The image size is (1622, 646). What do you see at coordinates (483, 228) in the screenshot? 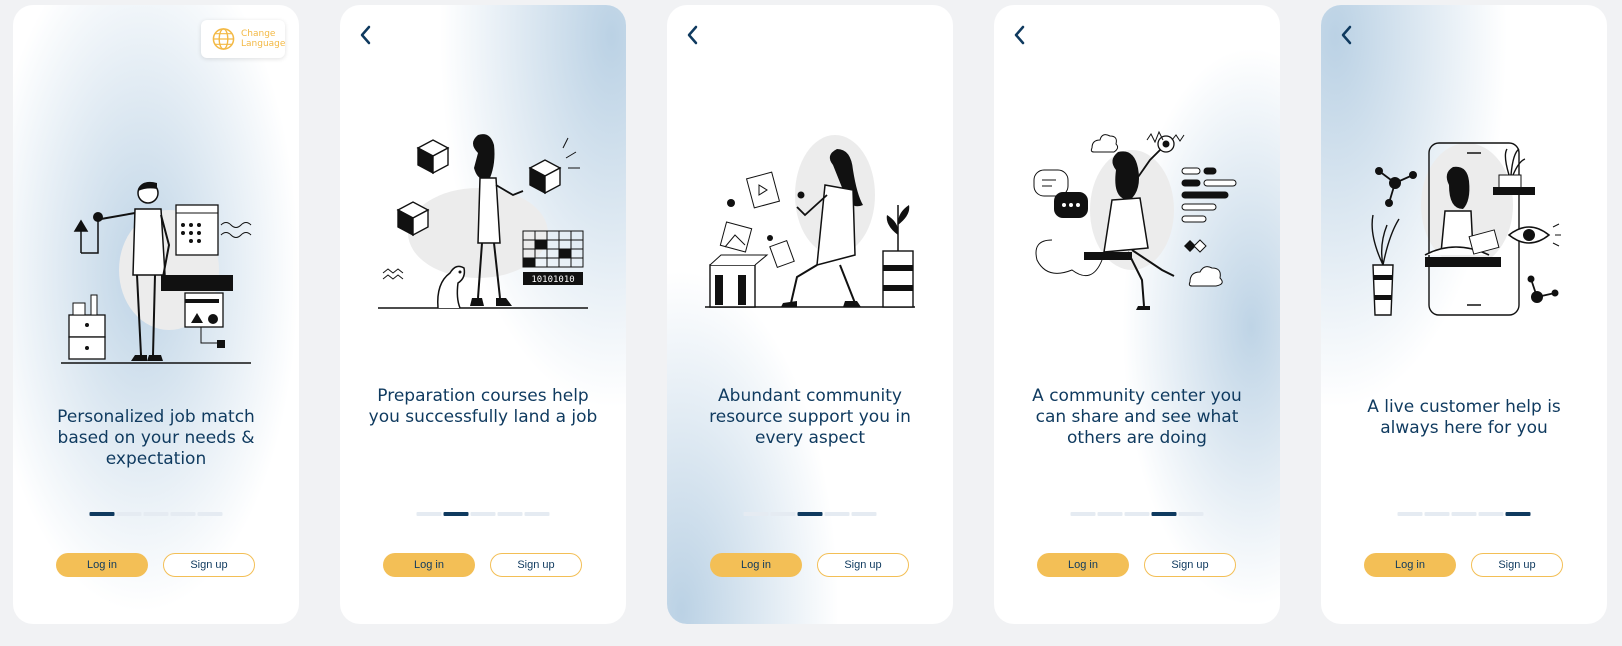
I see `courses-illustration: 10101010` at bounding box center [483, 228].